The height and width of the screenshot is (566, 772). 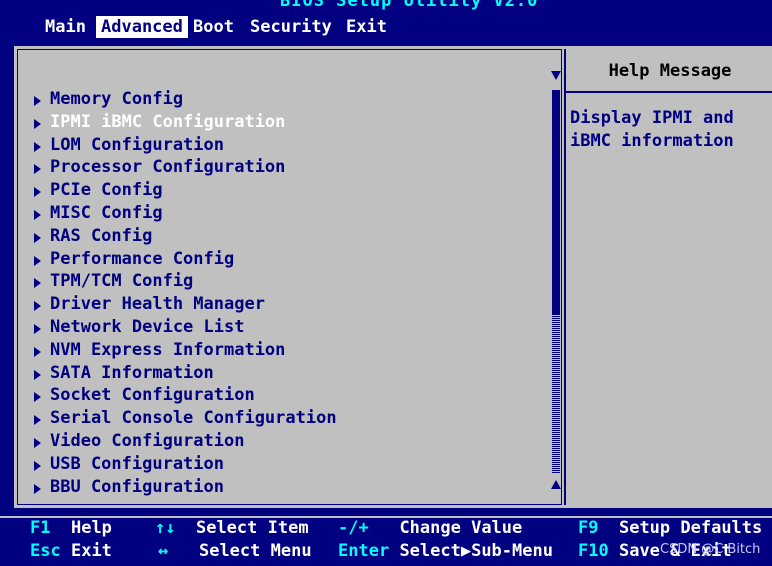 What do you see at coordinates (91, 551) in the screenshot?
I see `hint-desc: Exit` at bounding box center [91, 551].